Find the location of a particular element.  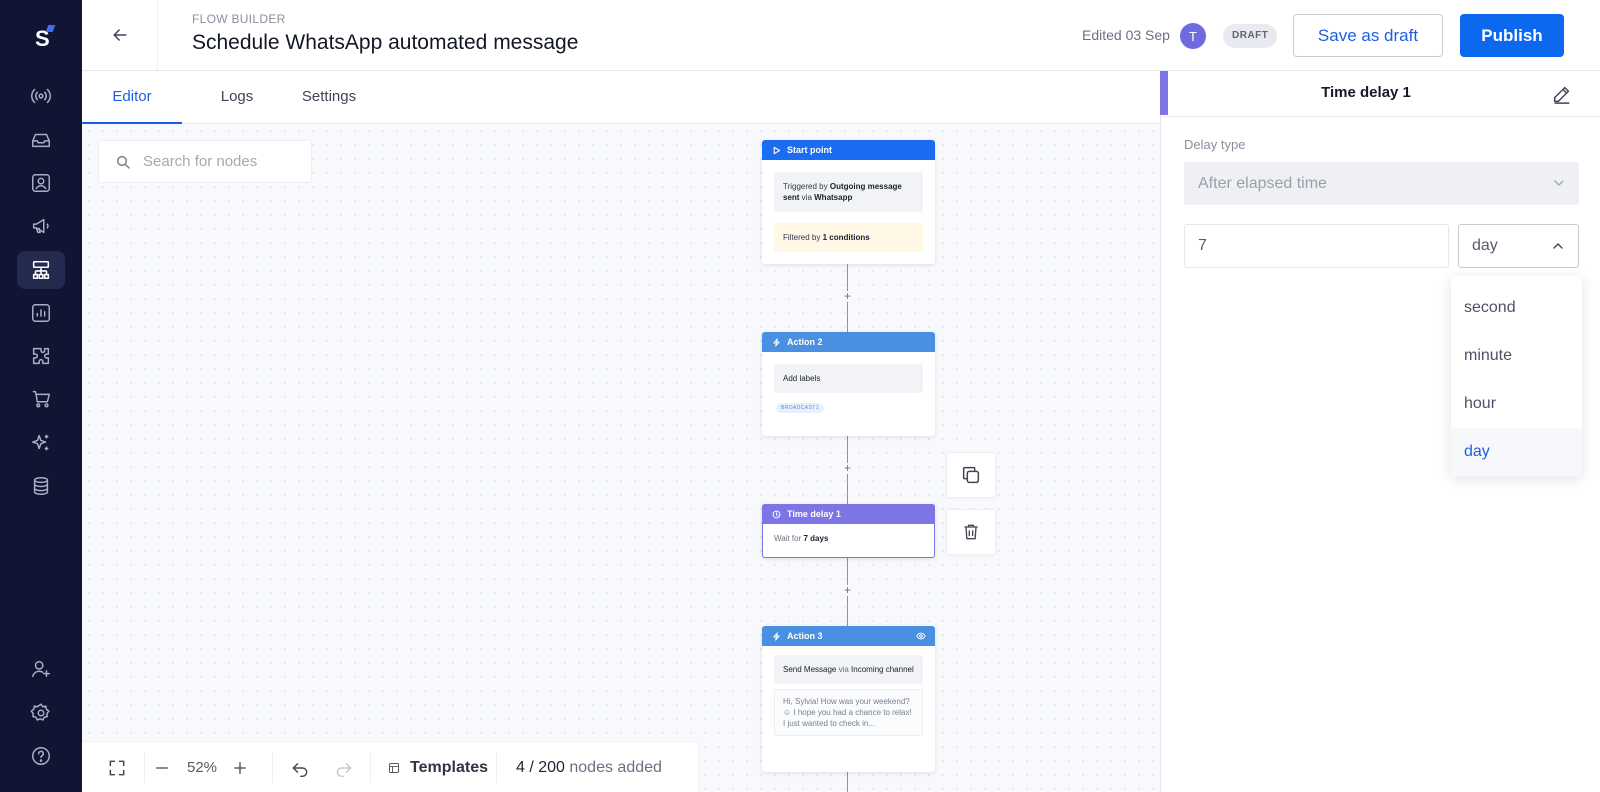

unit-option-second: second is located at coordinates (1516, 308).